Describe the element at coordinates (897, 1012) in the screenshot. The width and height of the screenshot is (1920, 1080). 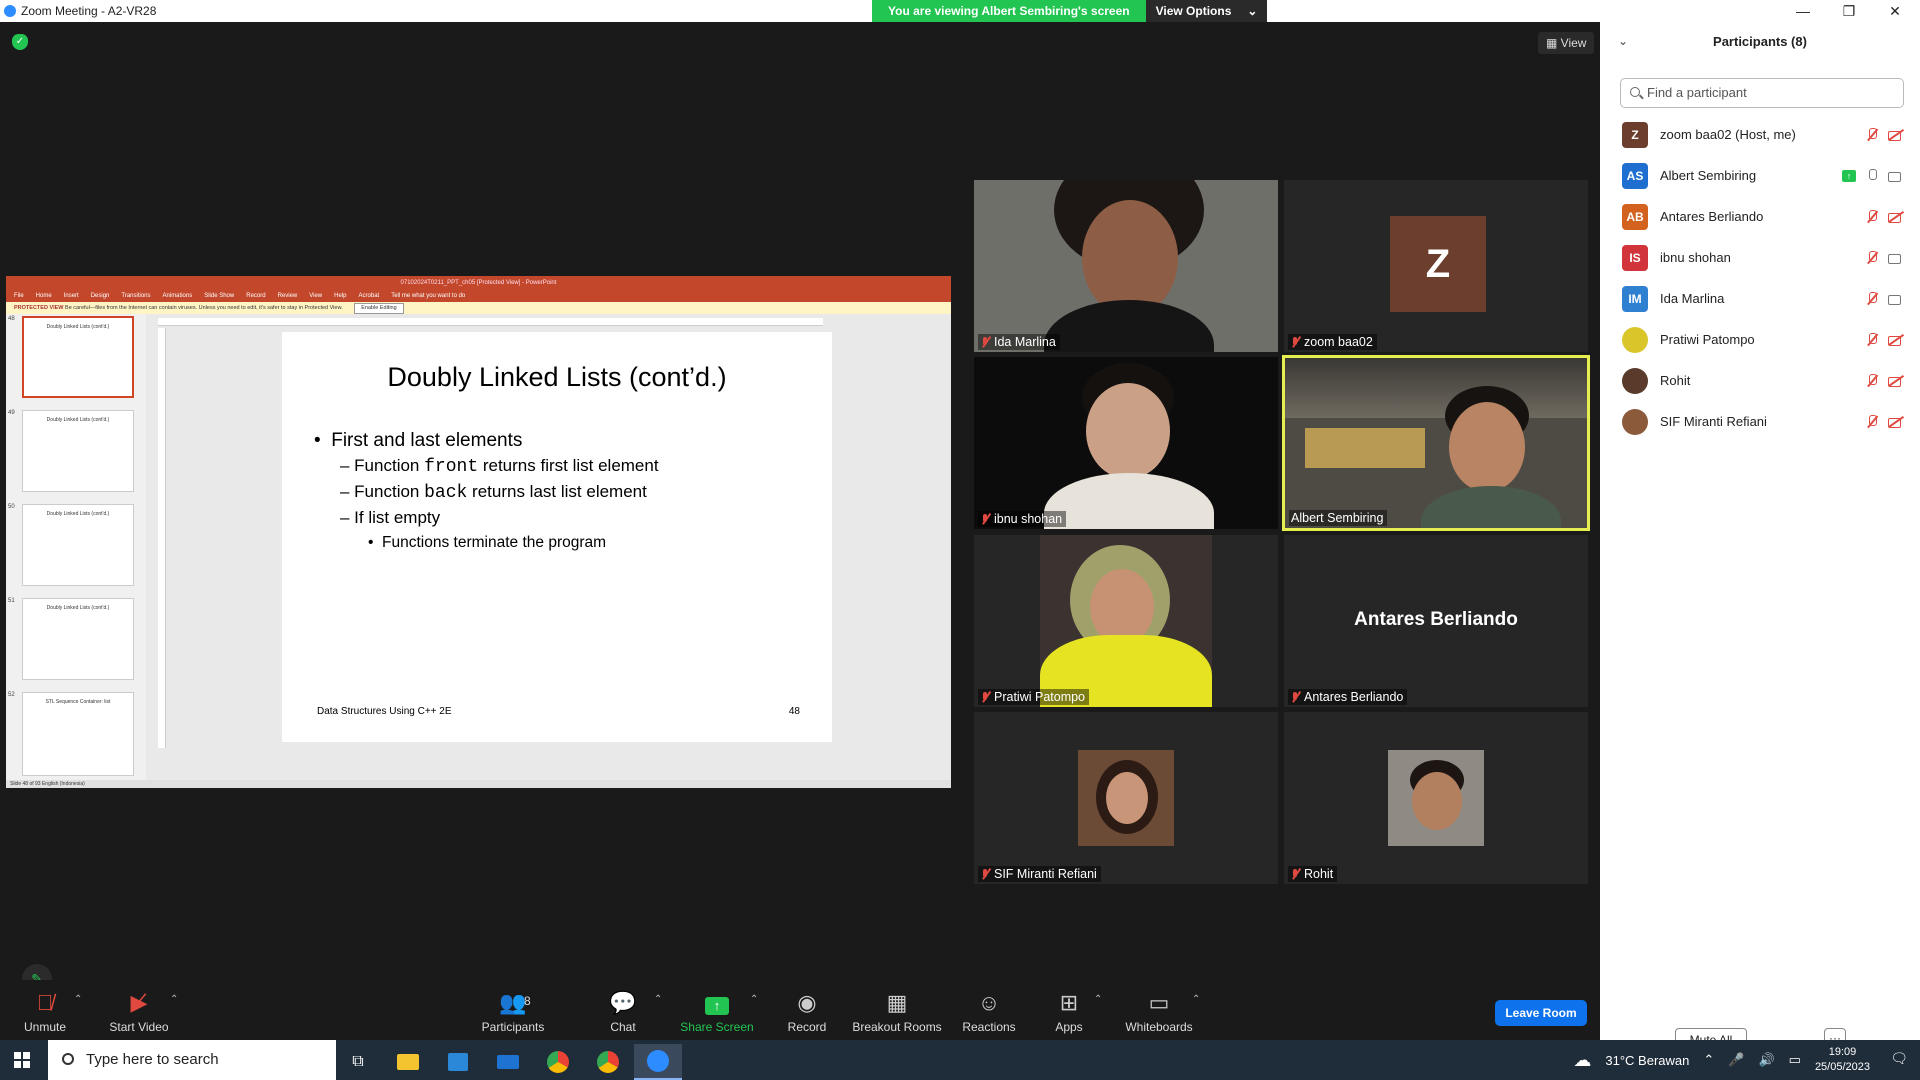
I see `breakout-rooms-button: ▦ Breakout Rooms` at that location.